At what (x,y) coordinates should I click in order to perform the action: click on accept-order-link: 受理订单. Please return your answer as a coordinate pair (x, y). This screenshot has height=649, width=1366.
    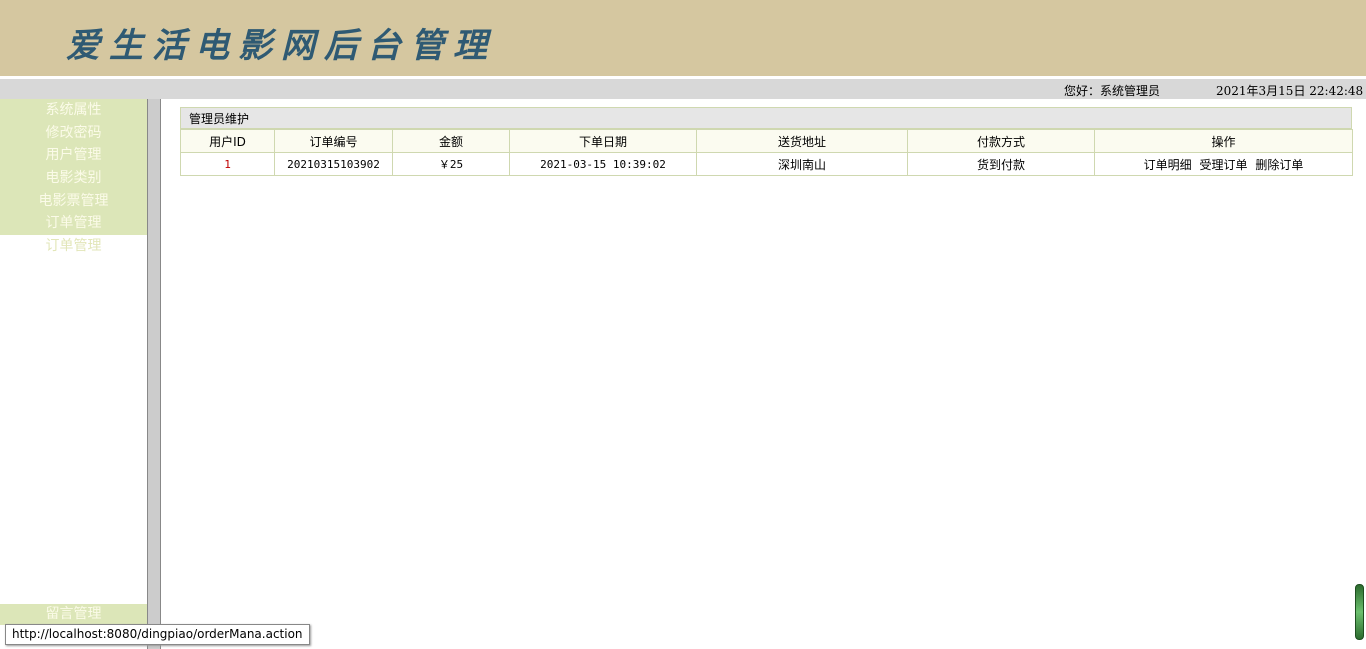
    Looking at the image, I should click on (1223, 165).